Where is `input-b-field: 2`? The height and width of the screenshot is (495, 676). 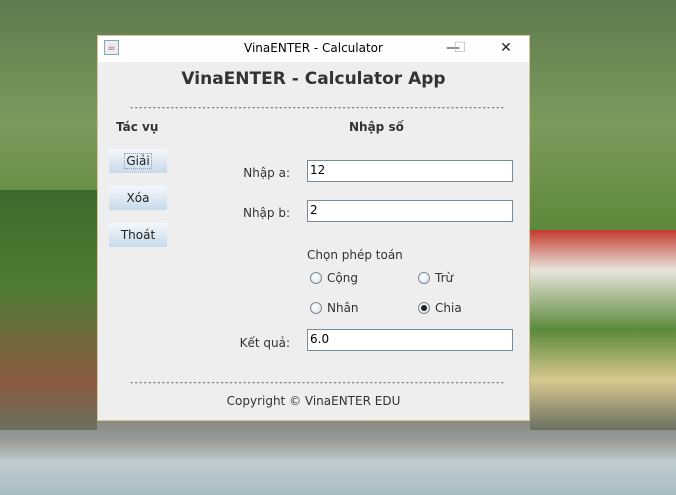 input-b-field: 2 is located at coordinates (410, 211).